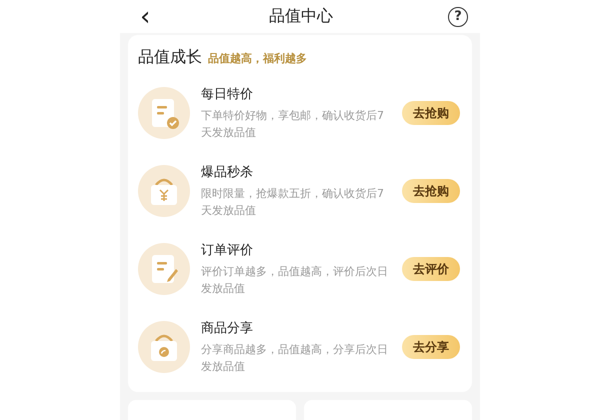 This screenshot has height=420, width=600. I want to click on section-subtitle: 品值越高，福利越多, so click(257, 58).